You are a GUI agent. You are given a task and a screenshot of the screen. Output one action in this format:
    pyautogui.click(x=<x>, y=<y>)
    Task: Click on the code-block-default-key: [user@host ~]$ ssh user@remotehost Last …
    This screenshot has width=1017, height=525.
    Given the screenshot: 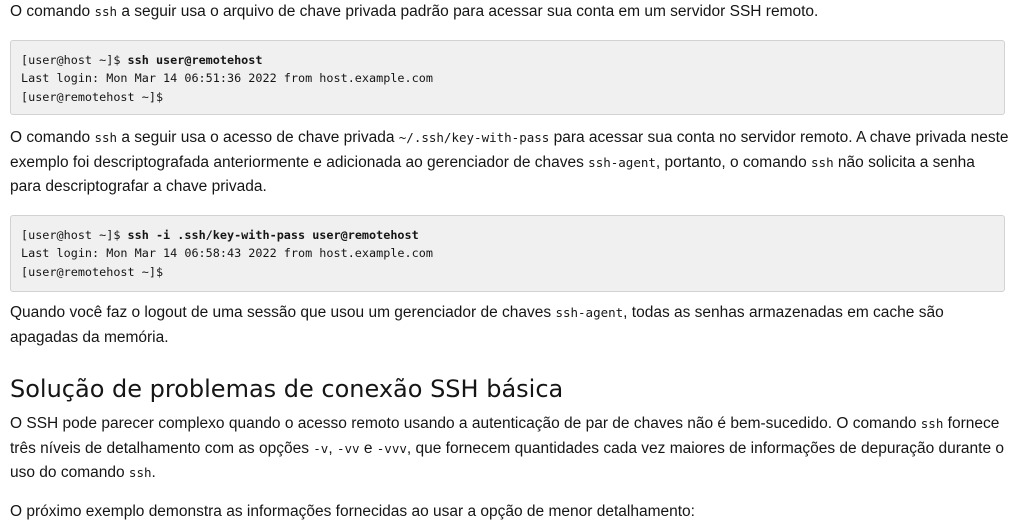 What is the action you would take?
    pyautogui.click(x=507, y=77)
    